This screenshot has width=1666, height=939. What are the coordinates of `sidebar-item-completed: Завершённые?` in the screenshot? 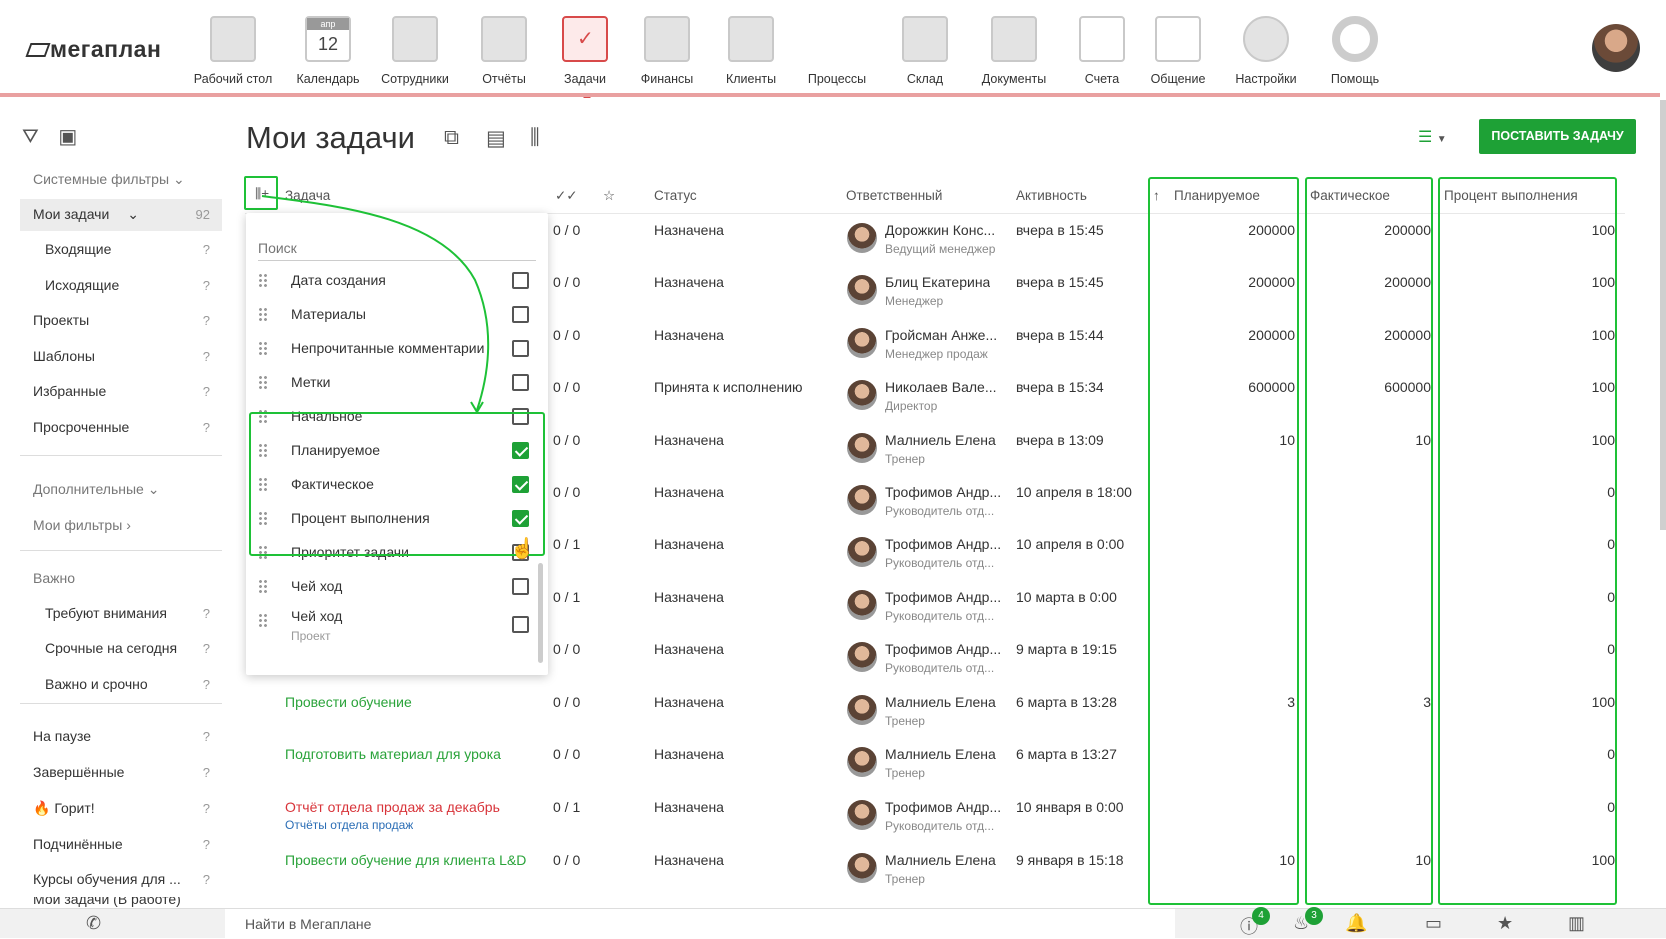 It's located at (121, 773).